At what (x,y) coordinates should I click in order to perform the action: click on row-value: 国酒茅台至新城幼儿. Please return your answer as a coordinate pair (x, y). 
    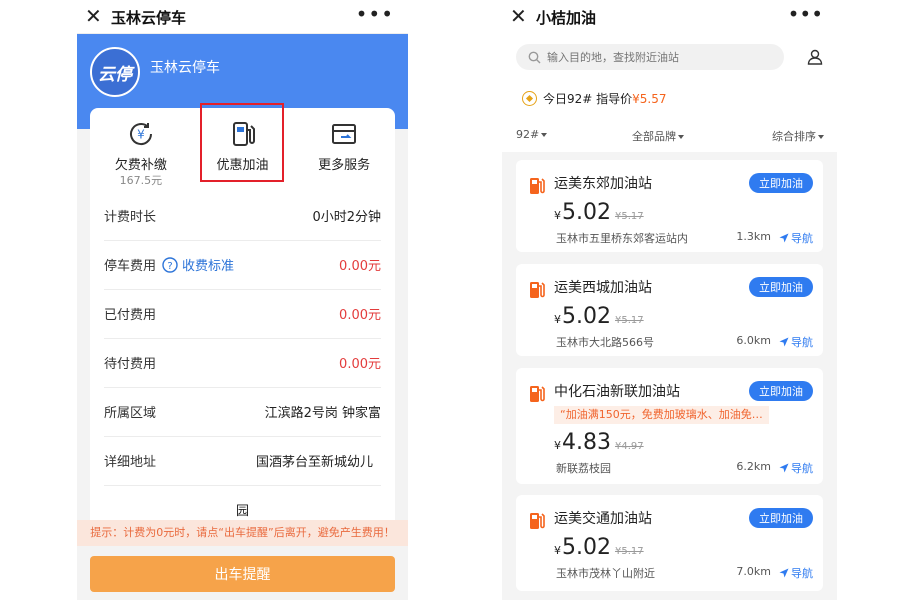
    Looking at the image, I should click on (314, 462).